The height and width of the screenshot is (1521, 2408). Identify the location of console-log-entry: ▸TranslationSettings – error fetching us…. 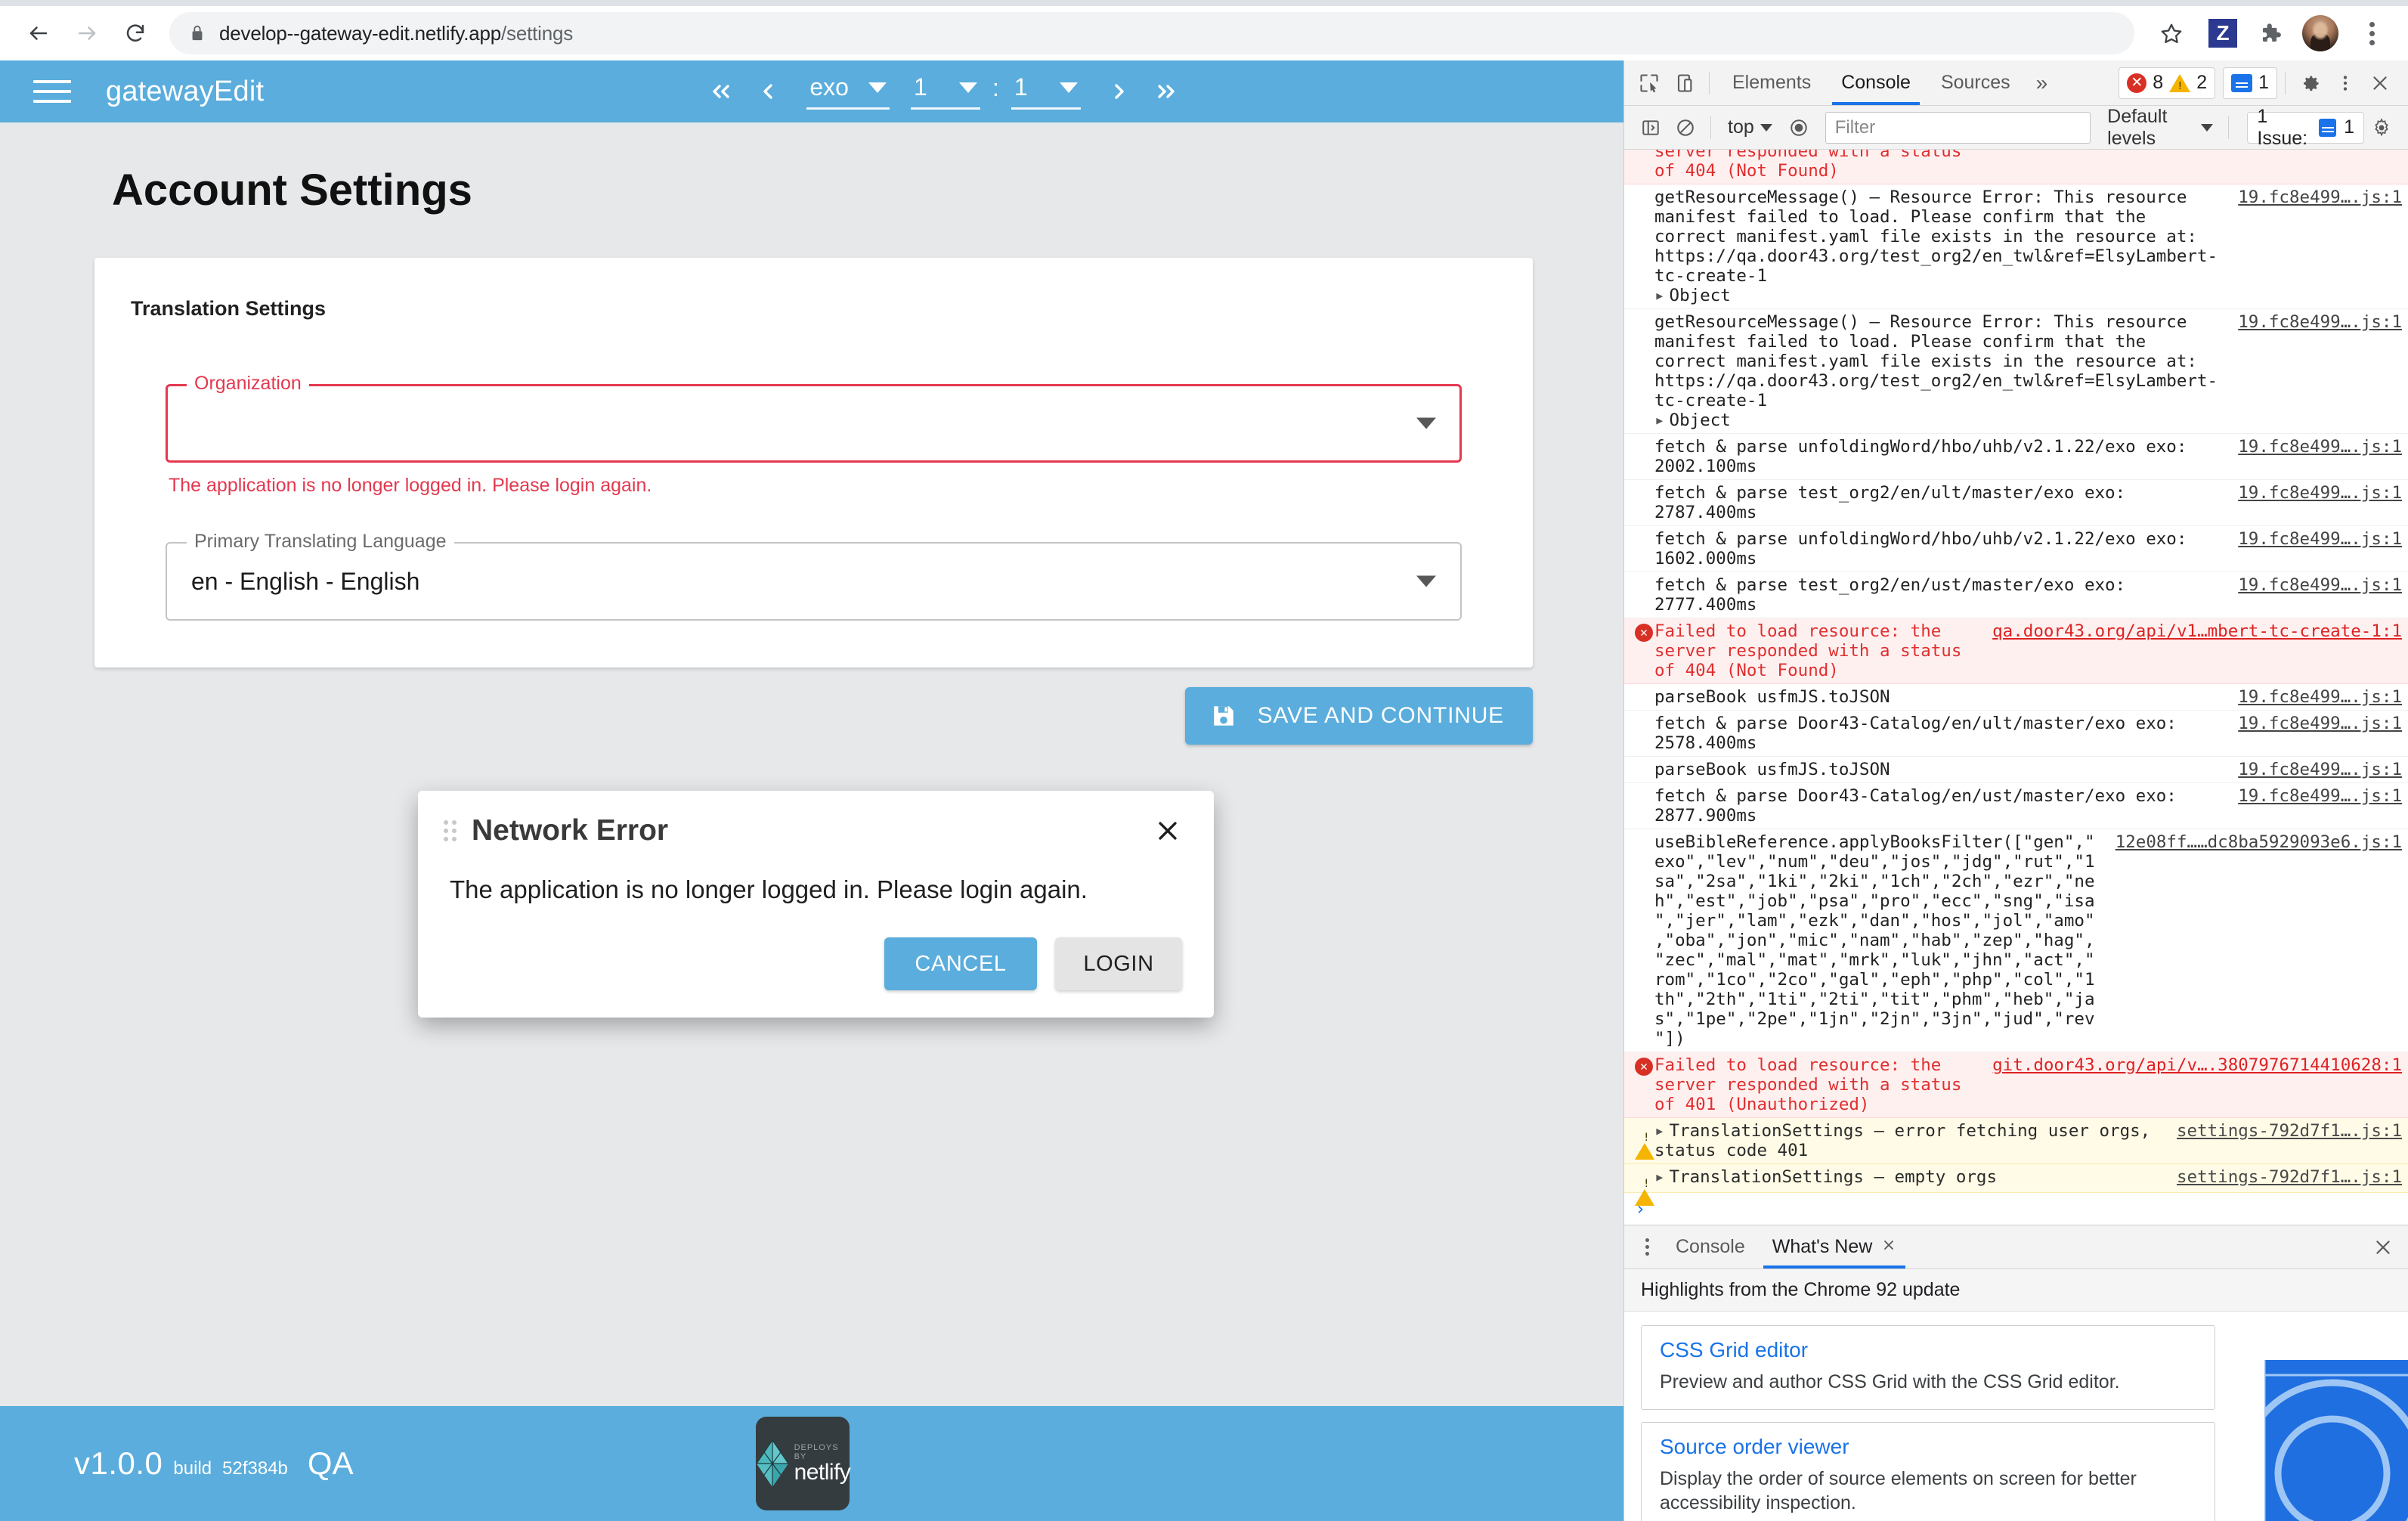
(2016, 1141).